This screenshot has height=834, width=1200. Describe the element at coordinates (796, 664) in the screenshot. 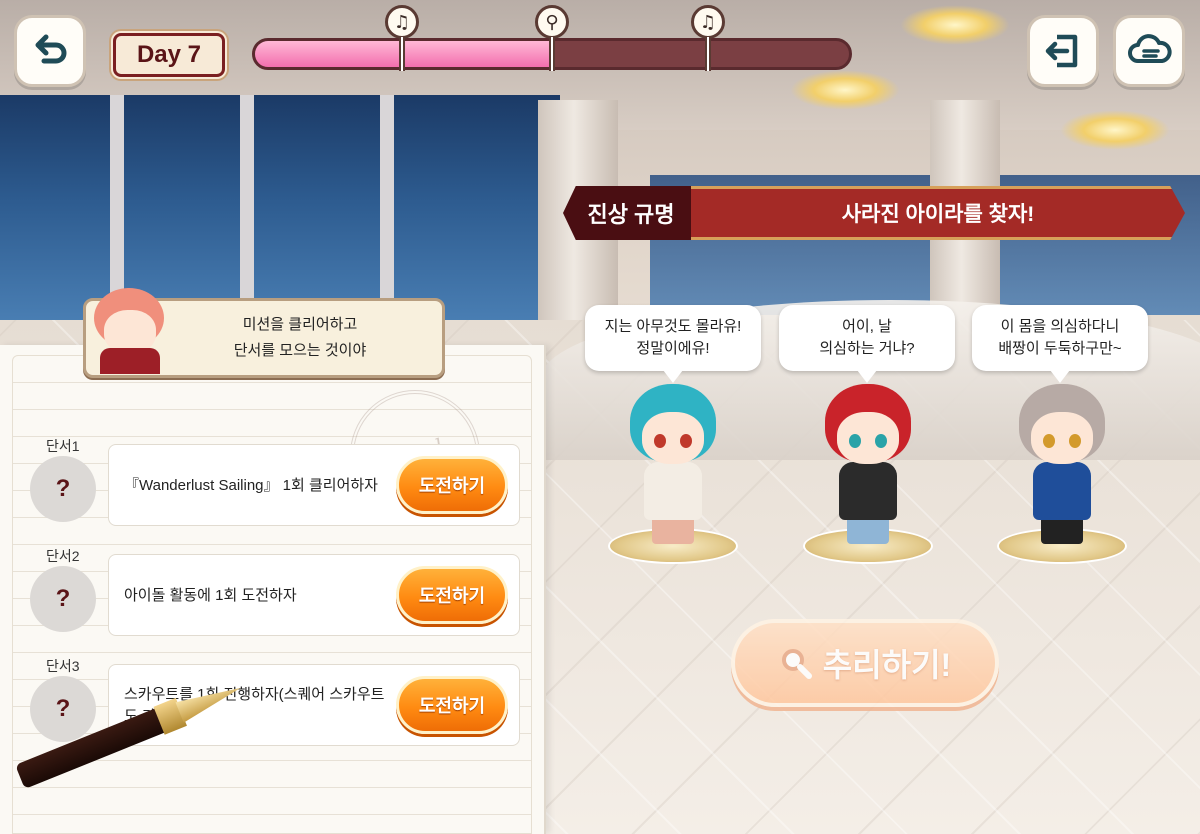

I see `magnifier-icon` at that location.